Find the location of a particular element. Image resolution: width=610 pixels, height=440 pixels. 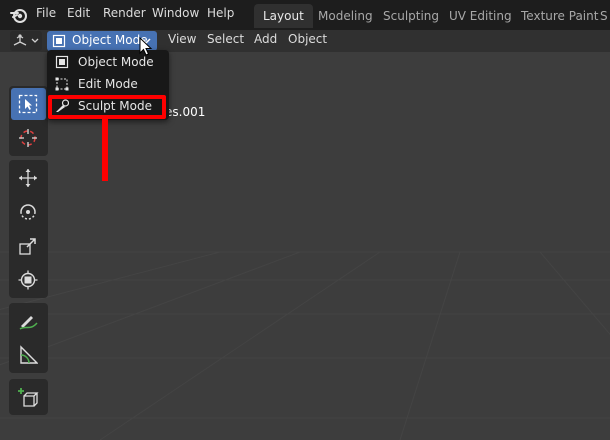

transform-tool is located at coordinates (28, 280).